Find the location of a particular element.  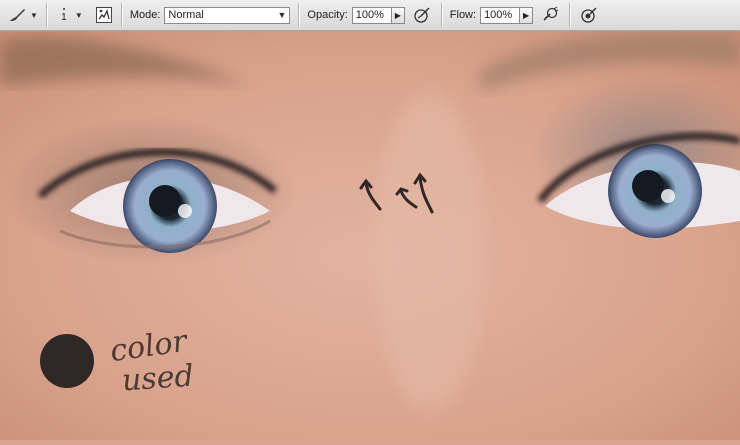

flow-slider-toggle: ▶ is located at coordinates (527, 15).